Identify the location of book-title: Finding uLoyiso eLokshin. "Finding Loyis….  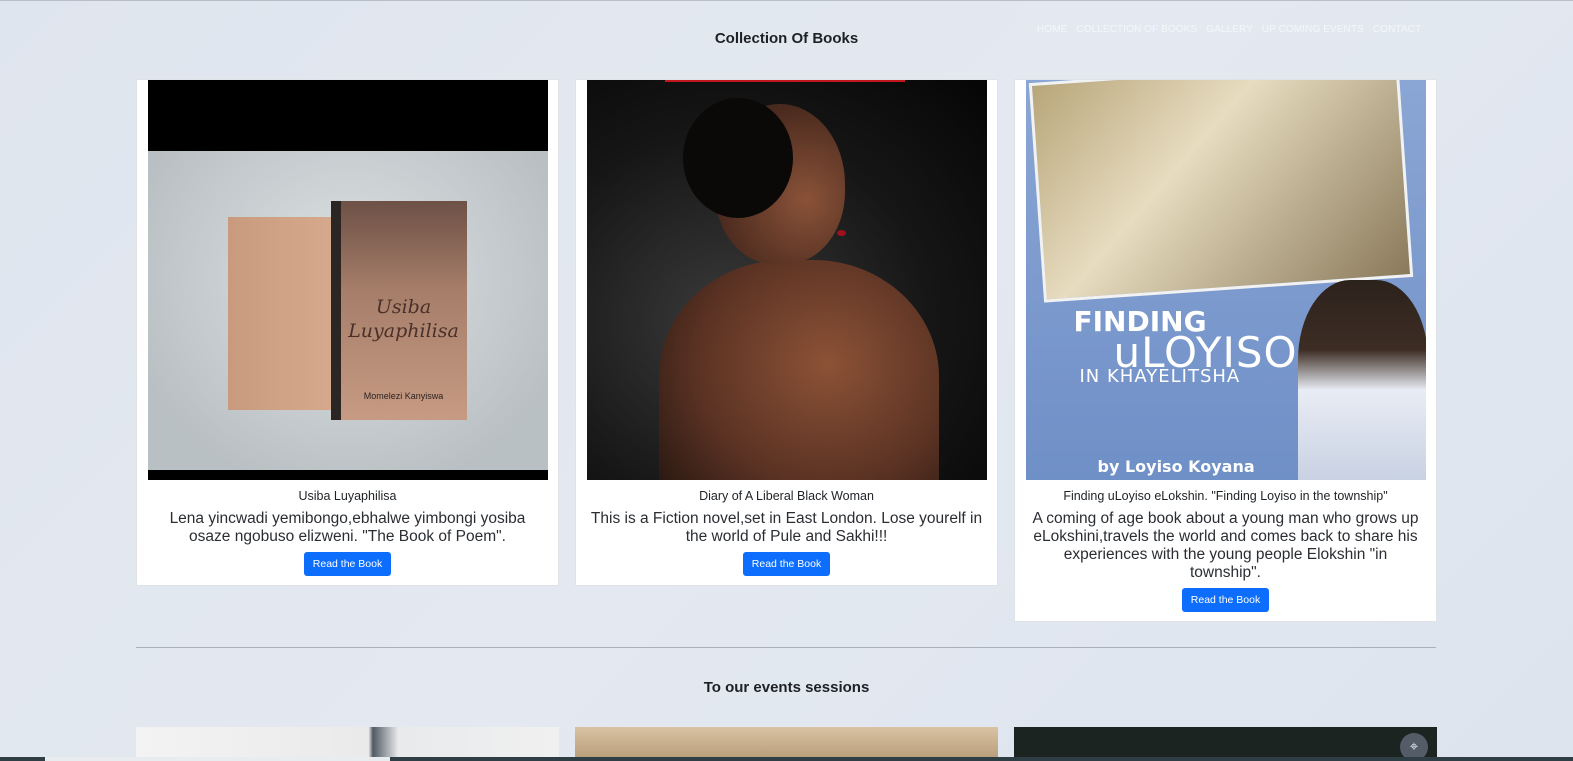
(1225, 496).